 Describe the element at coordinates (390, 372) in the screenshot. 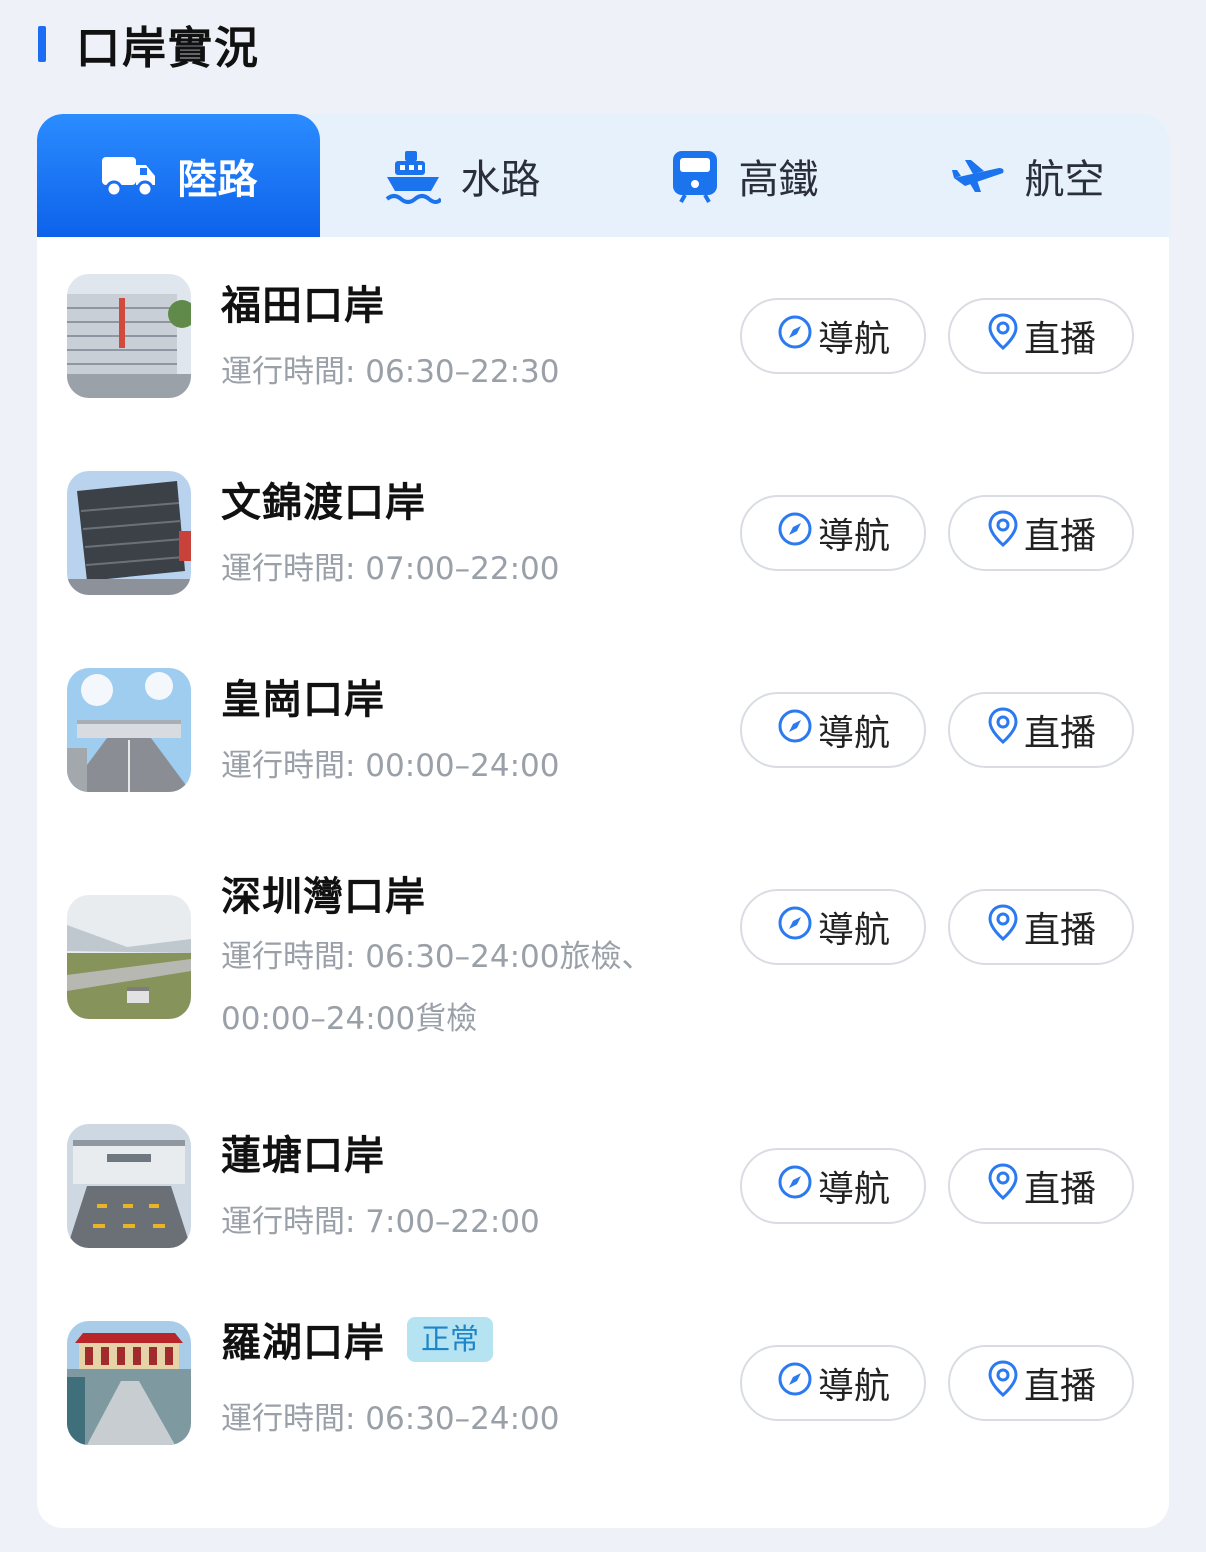

I see `port-hours: 運行時間: 06:30–22:30` at that location.